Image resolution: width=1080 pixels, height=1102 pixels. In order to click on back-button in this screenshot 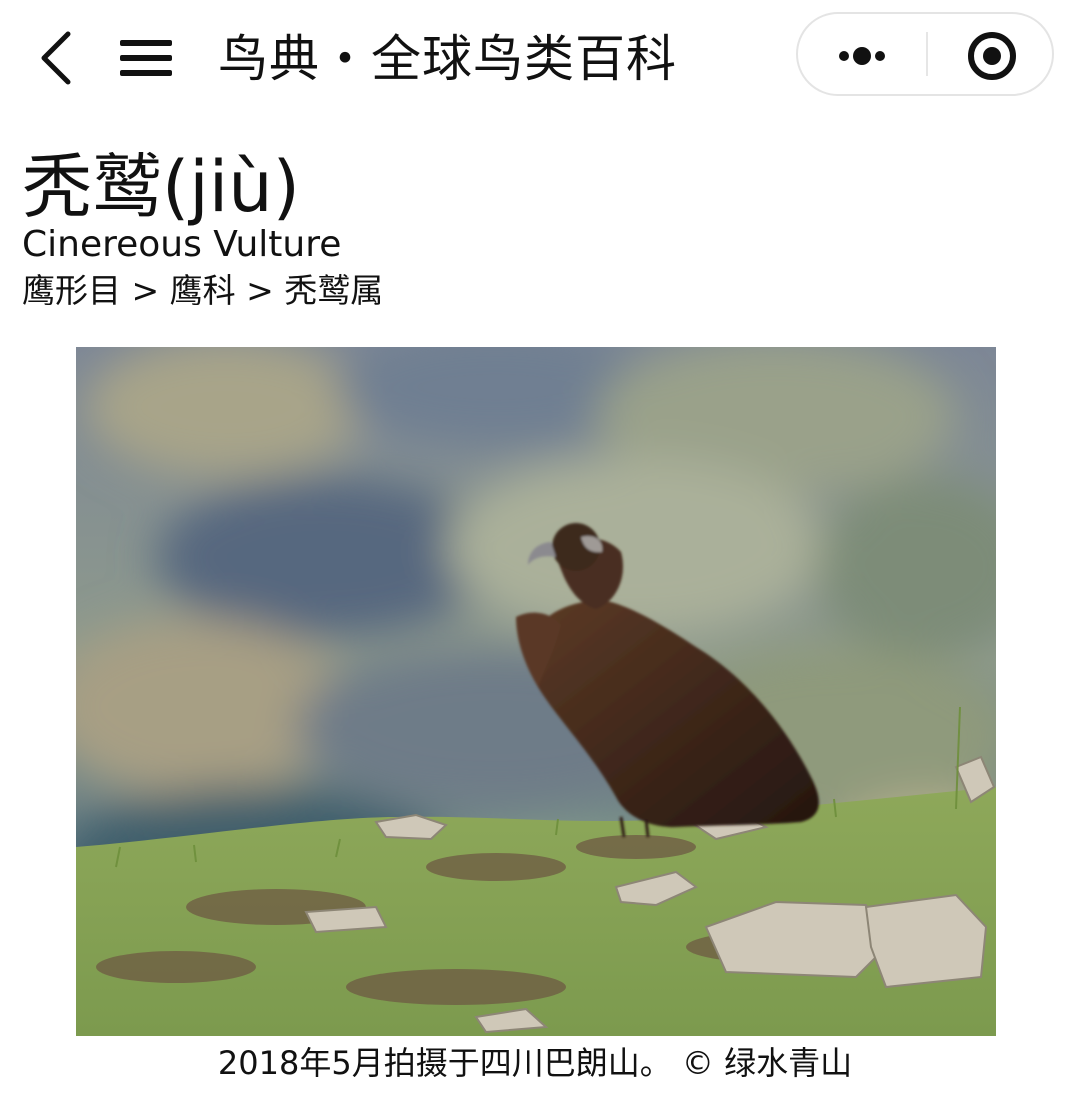, I will do `click(58, 58)`.